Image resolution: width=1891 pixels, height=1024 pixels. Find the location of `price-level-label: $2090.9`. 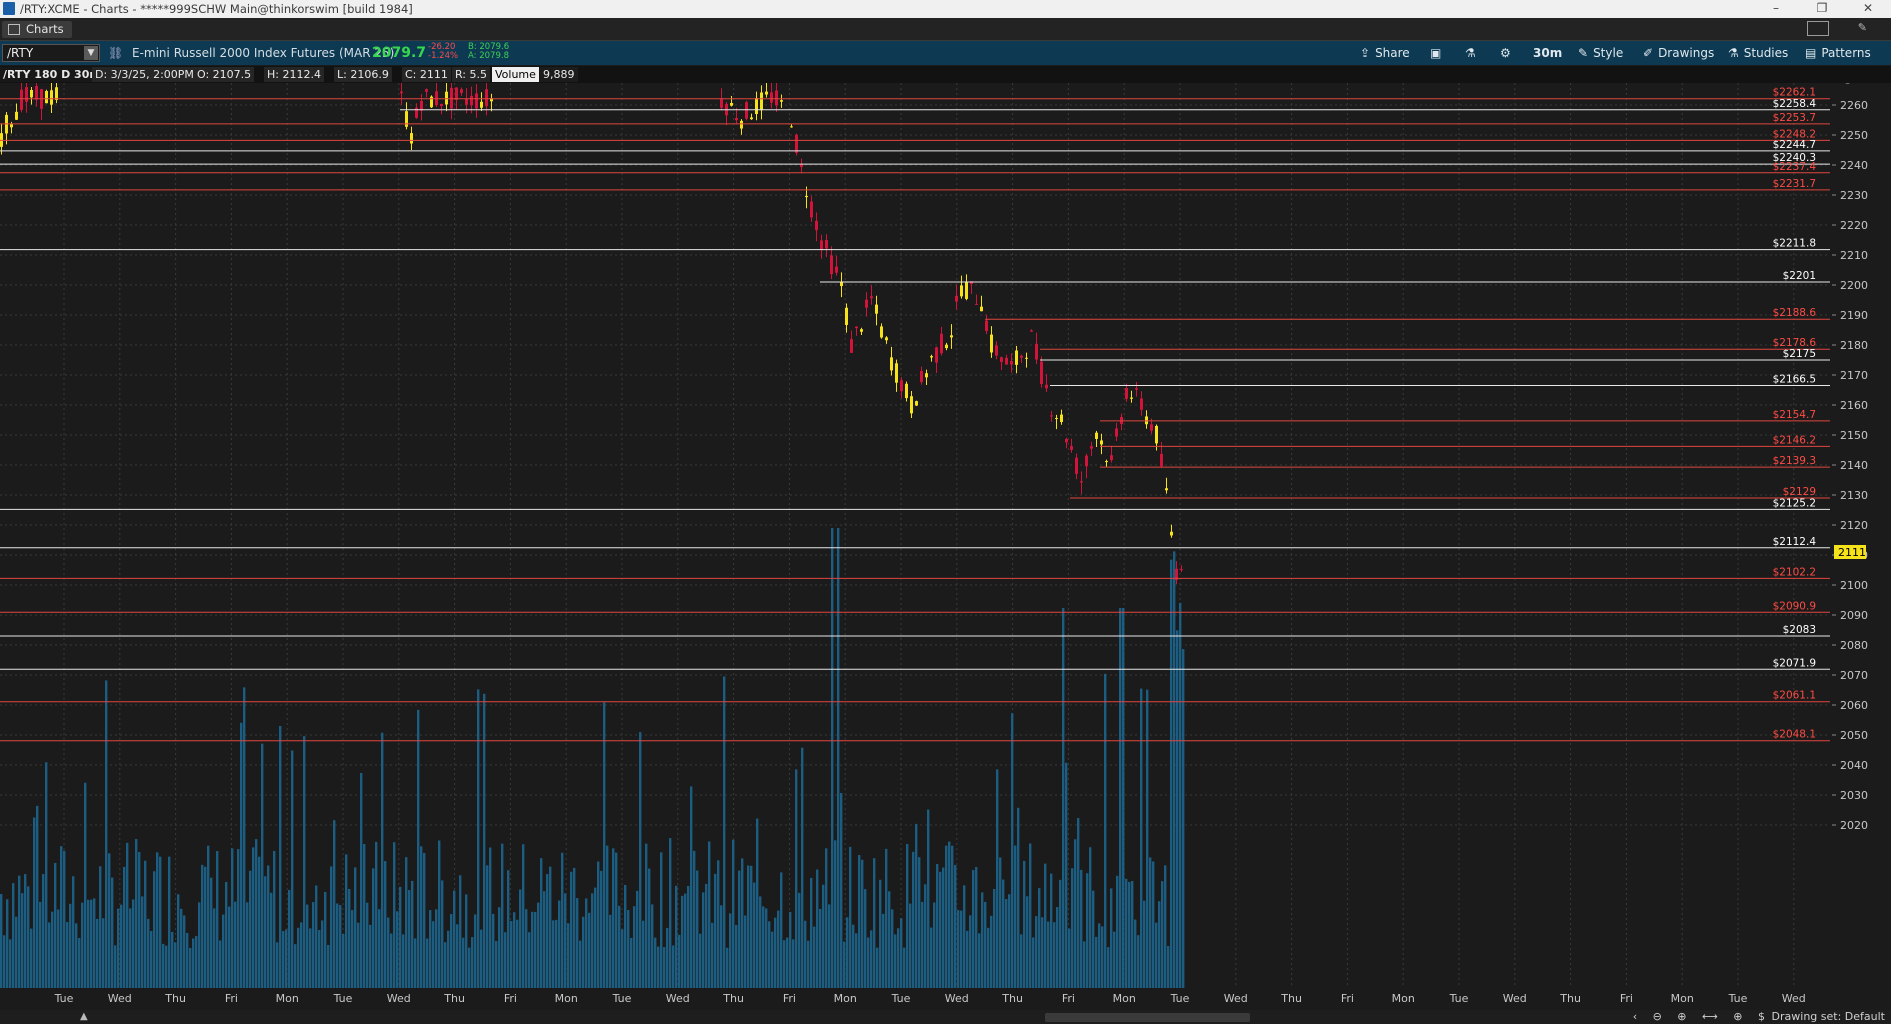

price-level-label: $2090.9 is located at coordinates (1794, 606).